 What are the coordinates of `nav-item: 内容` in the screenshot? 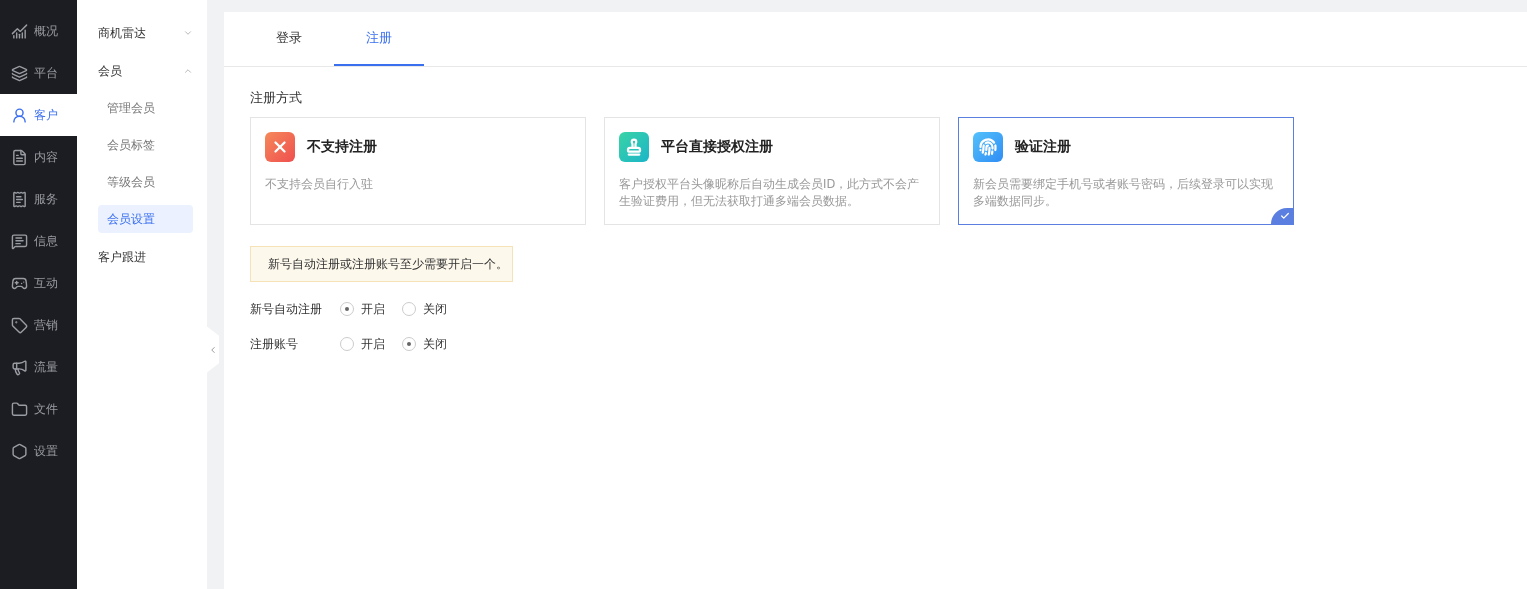 It's located at (38, 157).